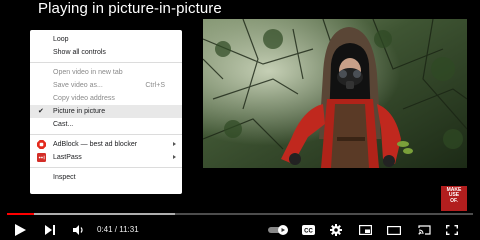 The height and width of the screenshot is (240, 480). What do you see at coordinates (41, 111) in the screenshot?
I see `checkmark-icon: ✔` at bounding box center [41, 111].